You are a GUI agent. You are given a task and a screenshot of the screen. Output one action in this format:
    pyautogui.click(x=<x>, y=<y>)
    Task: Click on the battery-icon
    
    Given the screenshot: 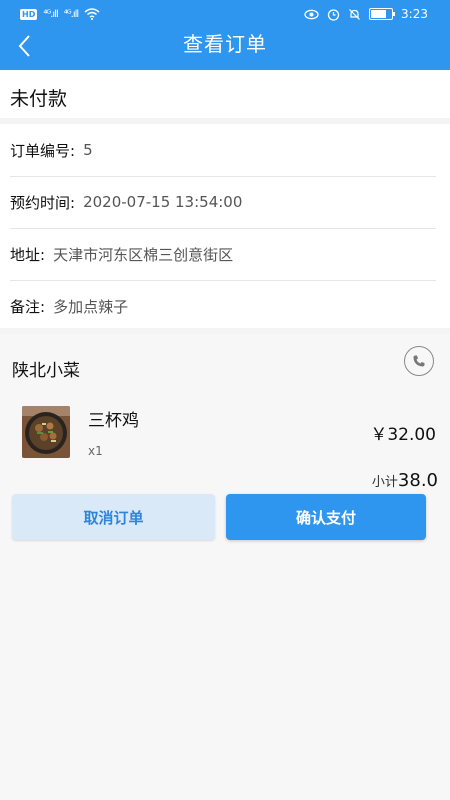 What is the action you would take?
    pyautogui.click(x=382, y=14)
    